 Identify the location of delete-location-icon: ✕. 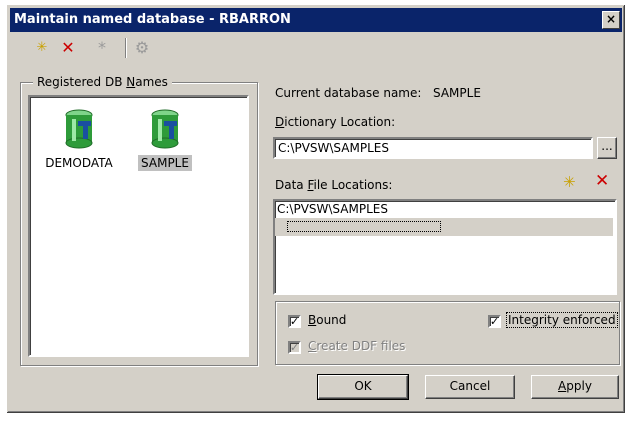
(602, 181).